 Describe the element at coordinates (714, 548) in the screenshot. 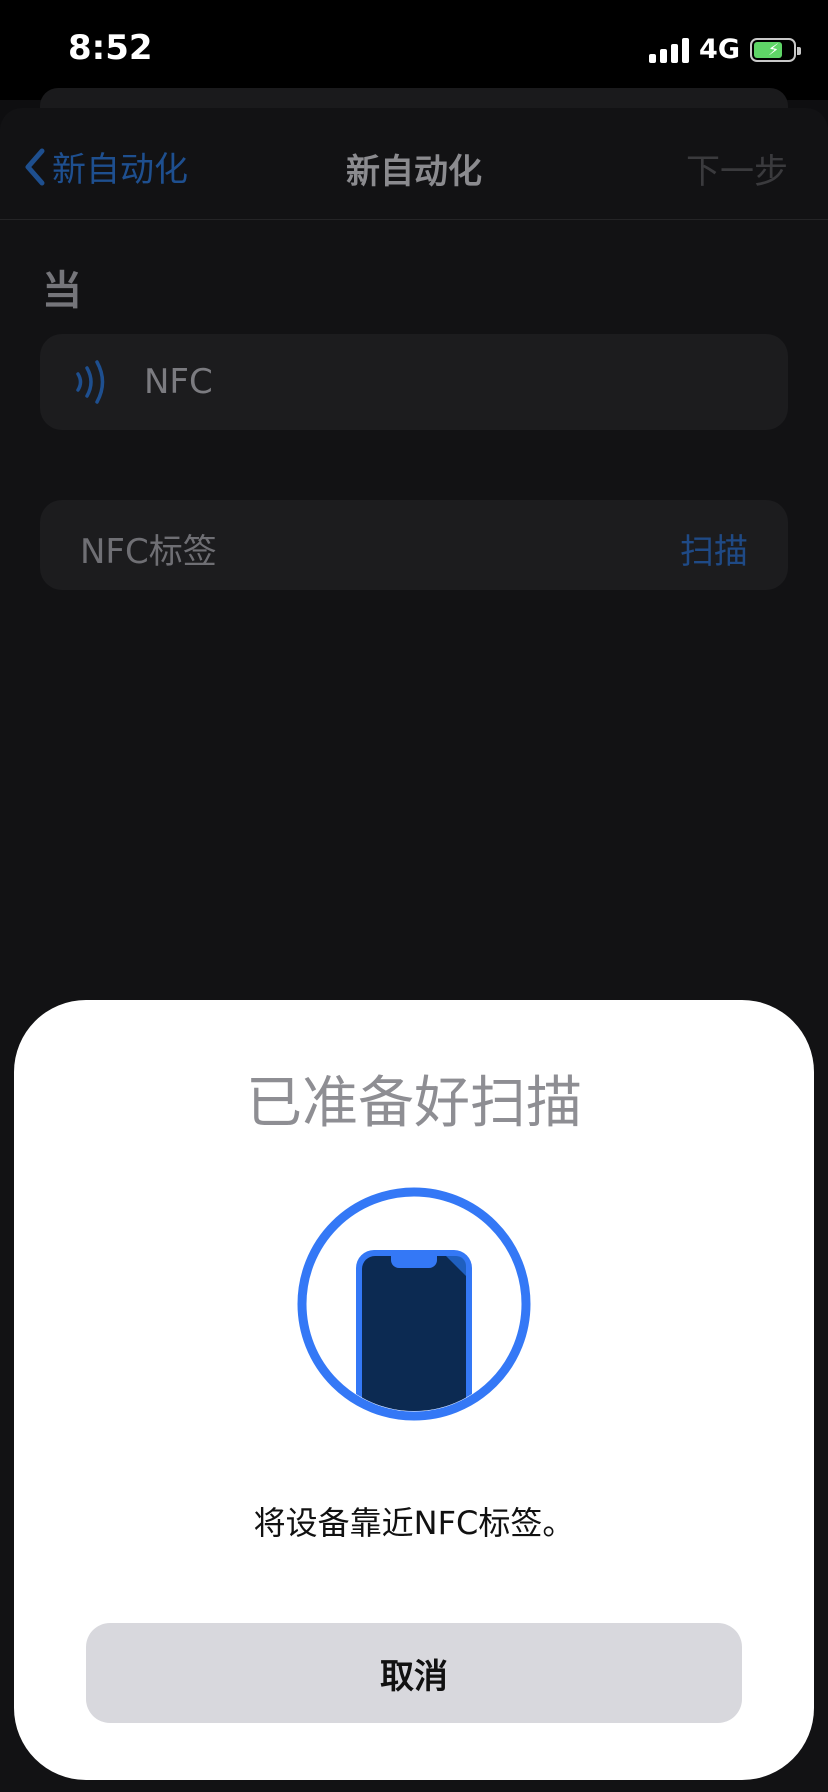

I see `scan-button: 扫描` at that location.